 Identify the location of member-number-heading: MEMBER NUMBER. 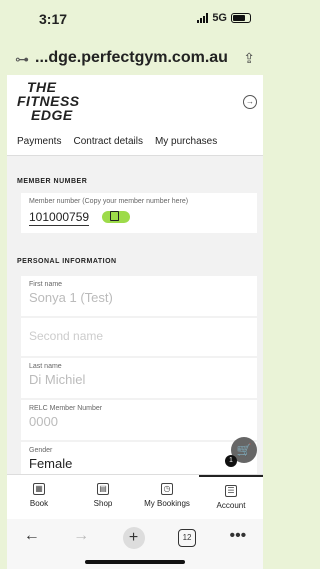
(52, 181).